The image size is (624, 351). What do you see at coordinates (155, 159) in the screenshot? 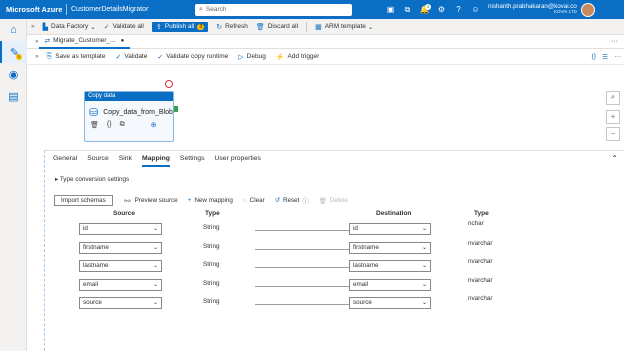
I see `tab-mapping: Mapping` at bounding box center [155, 159].